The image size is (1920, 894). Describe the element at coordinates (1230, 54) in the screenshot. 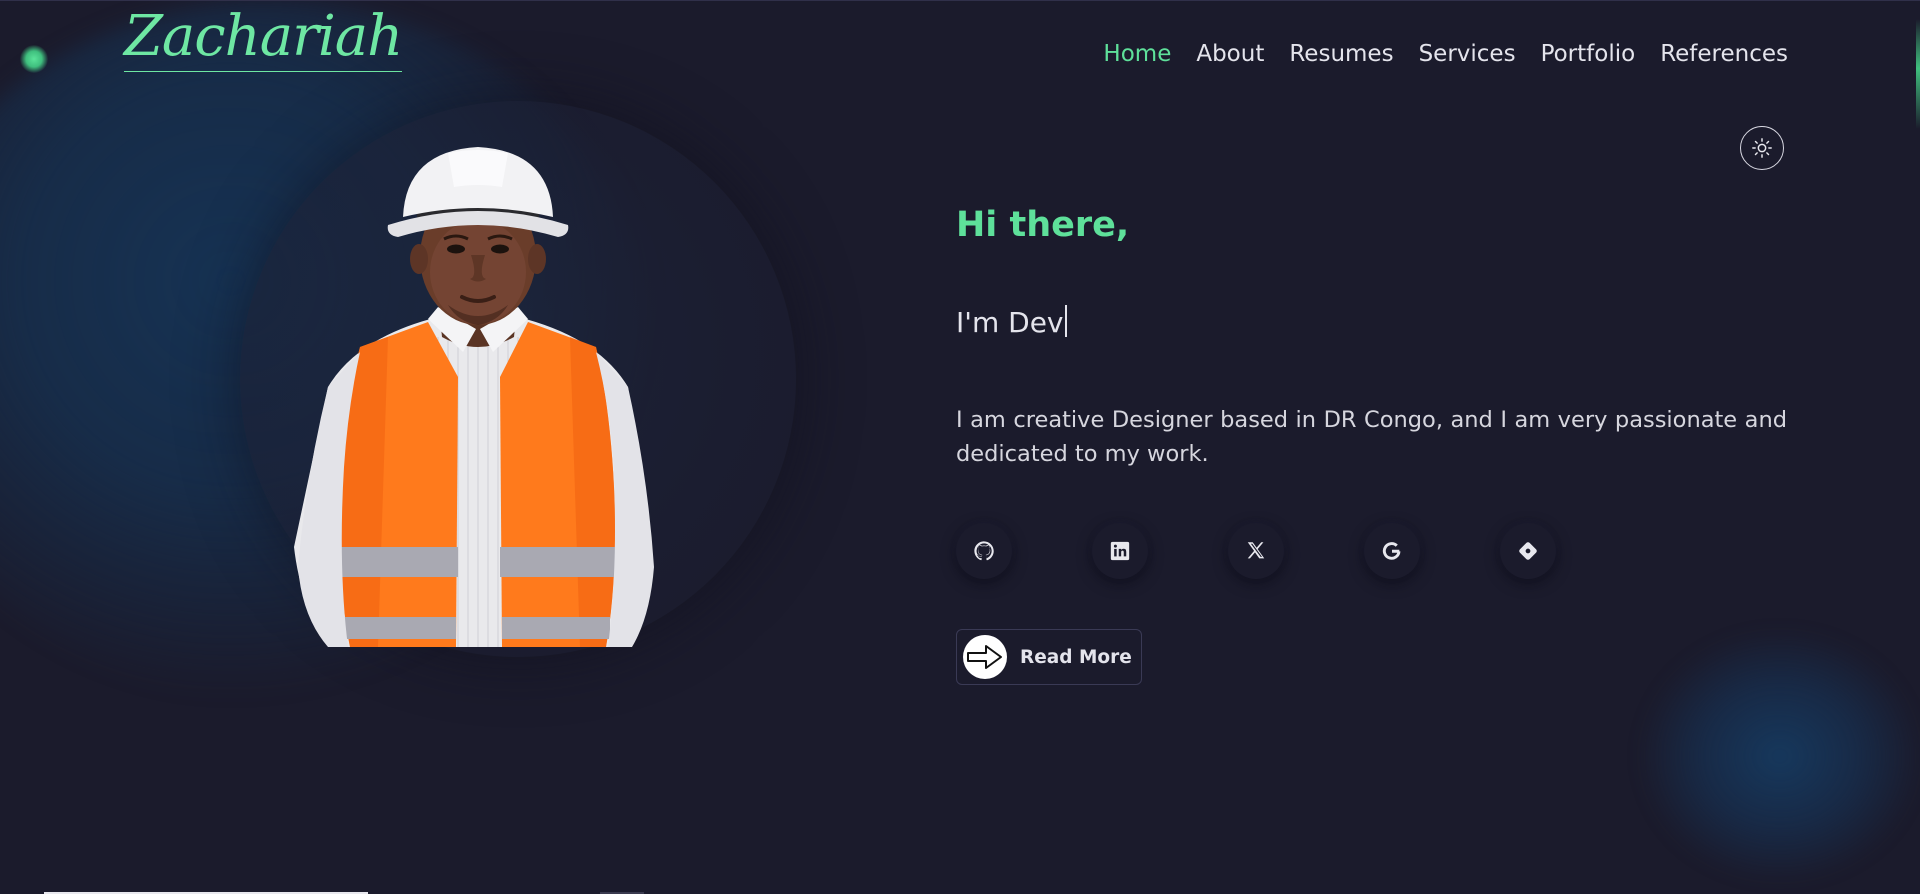

I see `nav-item-about: About` at that location.